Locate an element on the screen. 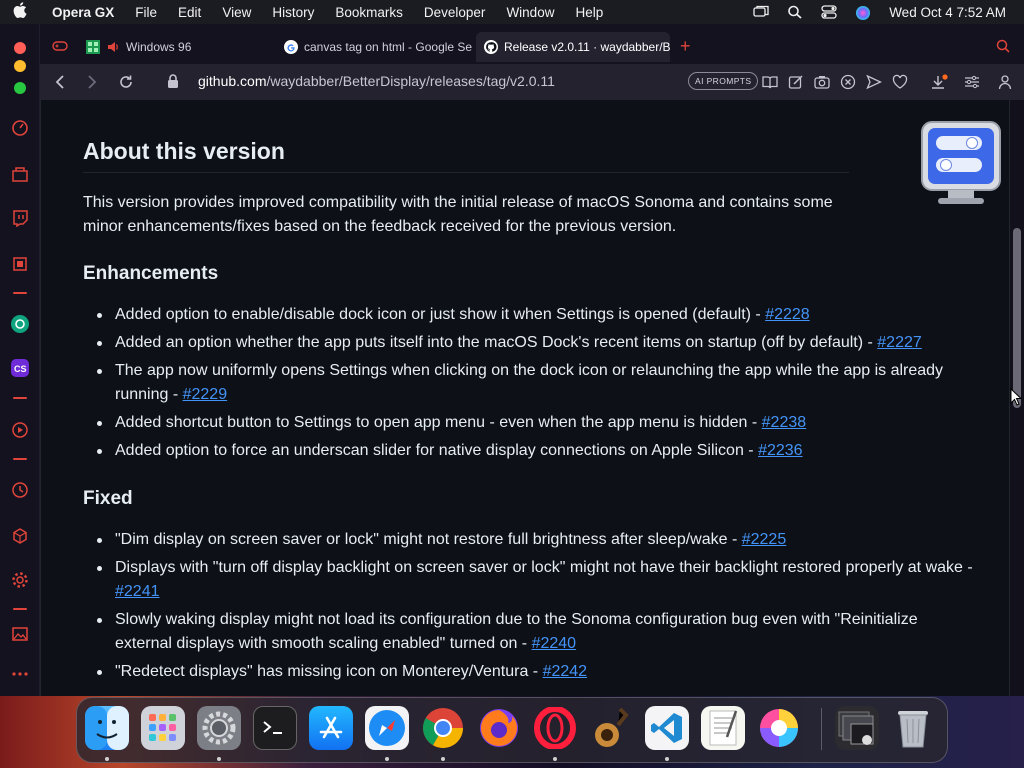 Image resolution: width=1024 pixels, height=768 pixels. gx-corner-icon is located at coordinates (20, 174).